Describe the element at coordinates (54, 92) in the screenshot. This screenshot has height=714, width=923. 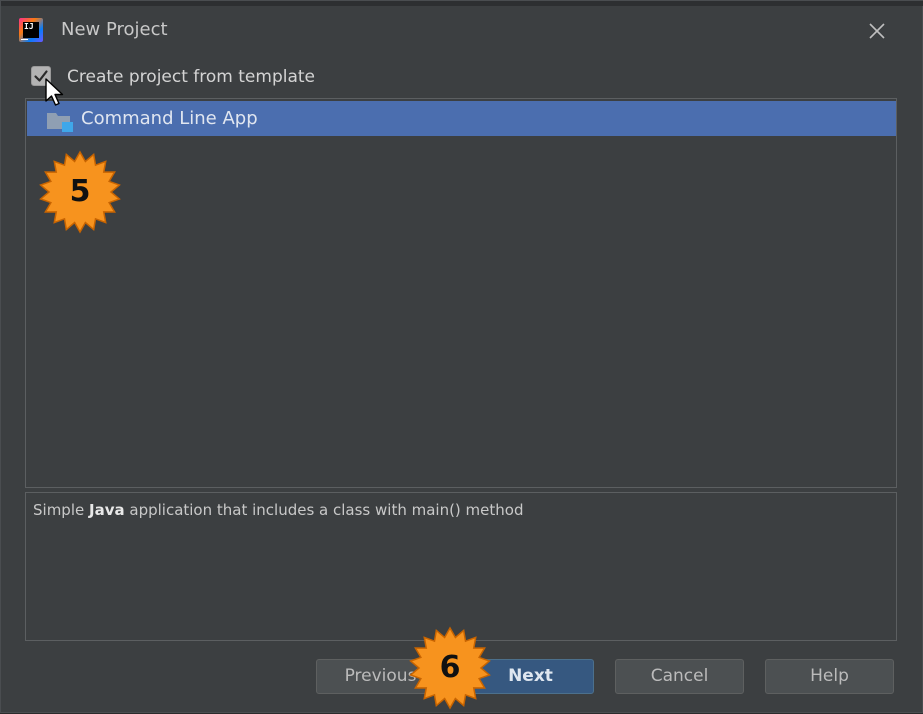
I see `mouse-pointer-icon` at that location.